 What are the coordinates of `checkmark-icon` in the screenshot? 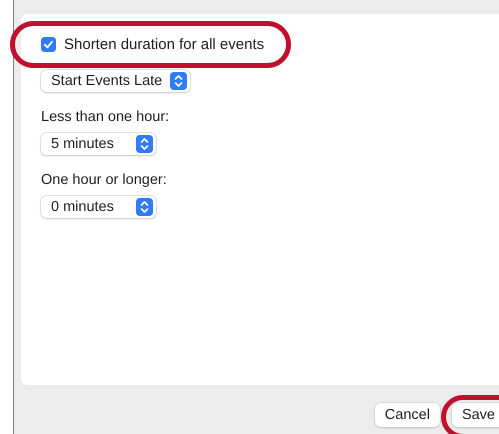 It's located at (48, 44).